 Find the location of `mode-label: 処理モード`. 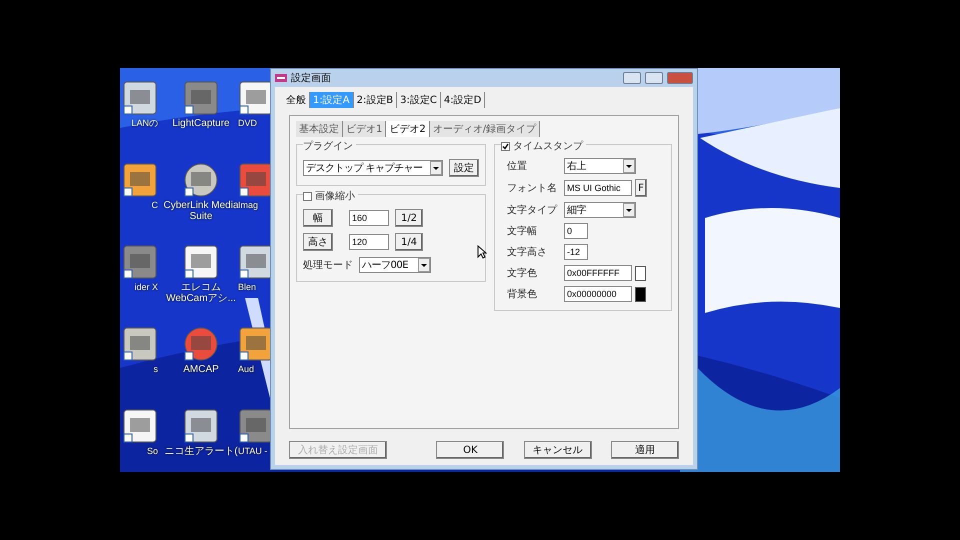

mode-label: 処理モード is located at coordinates (328, 265).